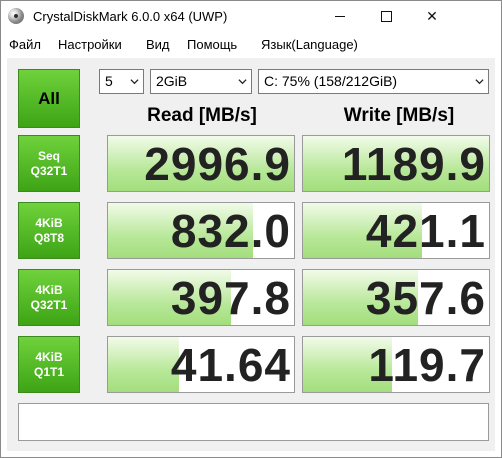 The width and height of the screenshot is (502, 458). Describe the element at coordinates (230, 298) in the screenshot. I see `read-value: 397.8` at that location.